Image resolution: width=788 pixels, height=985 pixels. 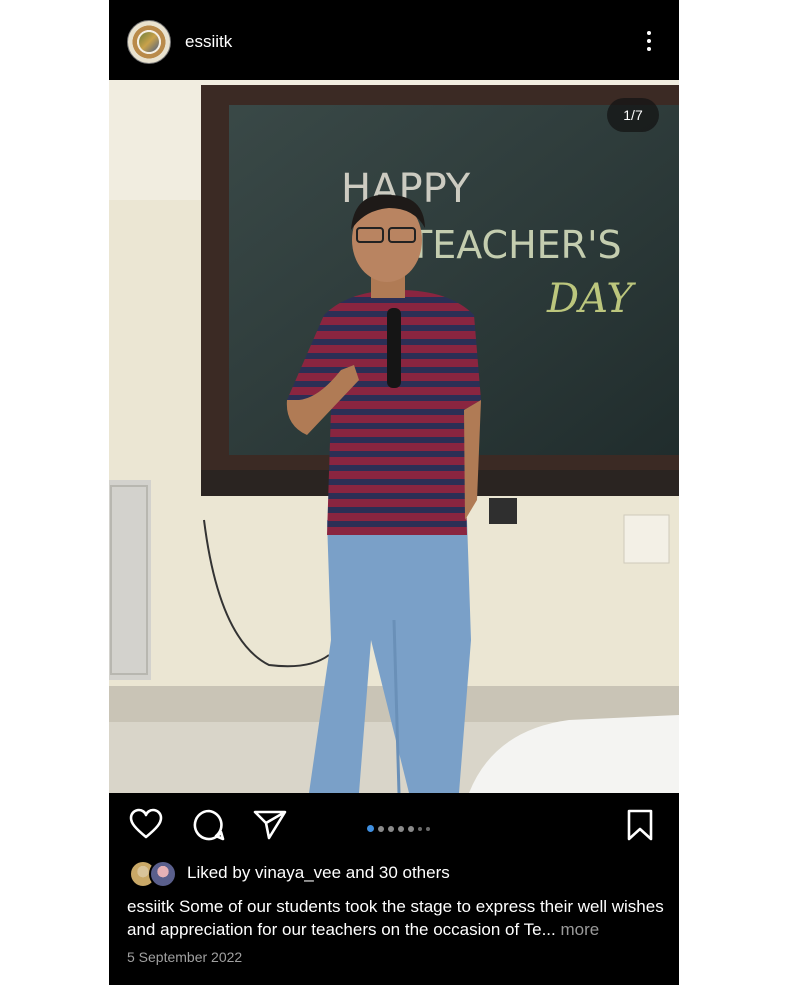 I want to click on more-vertical-icon, so click(x=649, y=42).